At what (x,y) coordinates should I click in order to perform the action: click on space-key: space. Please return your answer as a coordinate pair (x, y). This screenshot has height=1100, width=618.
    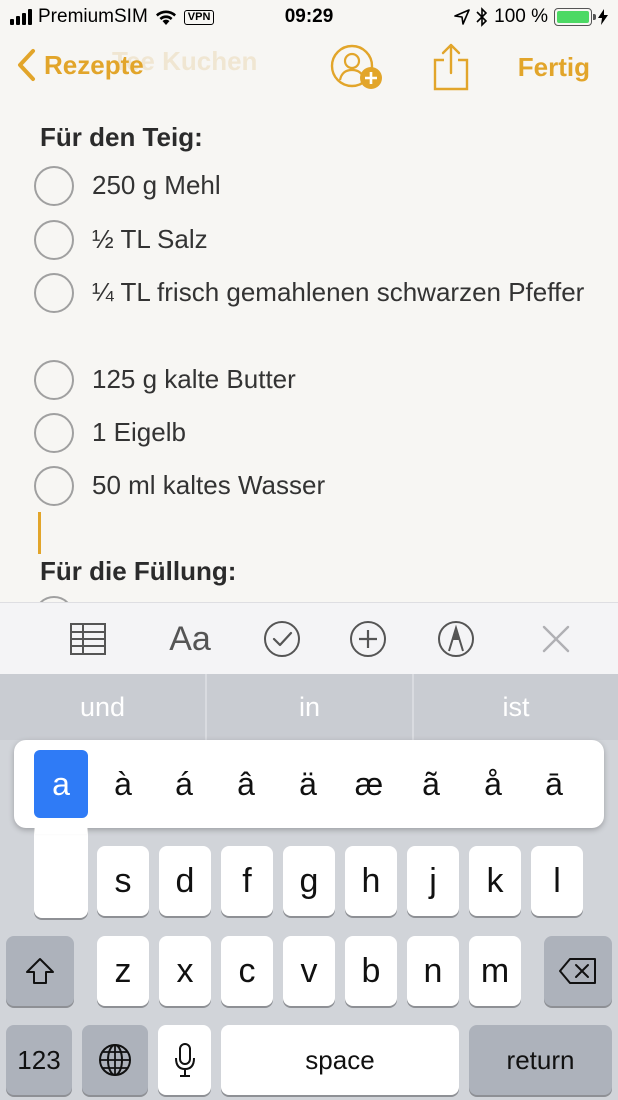
    Looking at the image, I should click on (340, 1060).